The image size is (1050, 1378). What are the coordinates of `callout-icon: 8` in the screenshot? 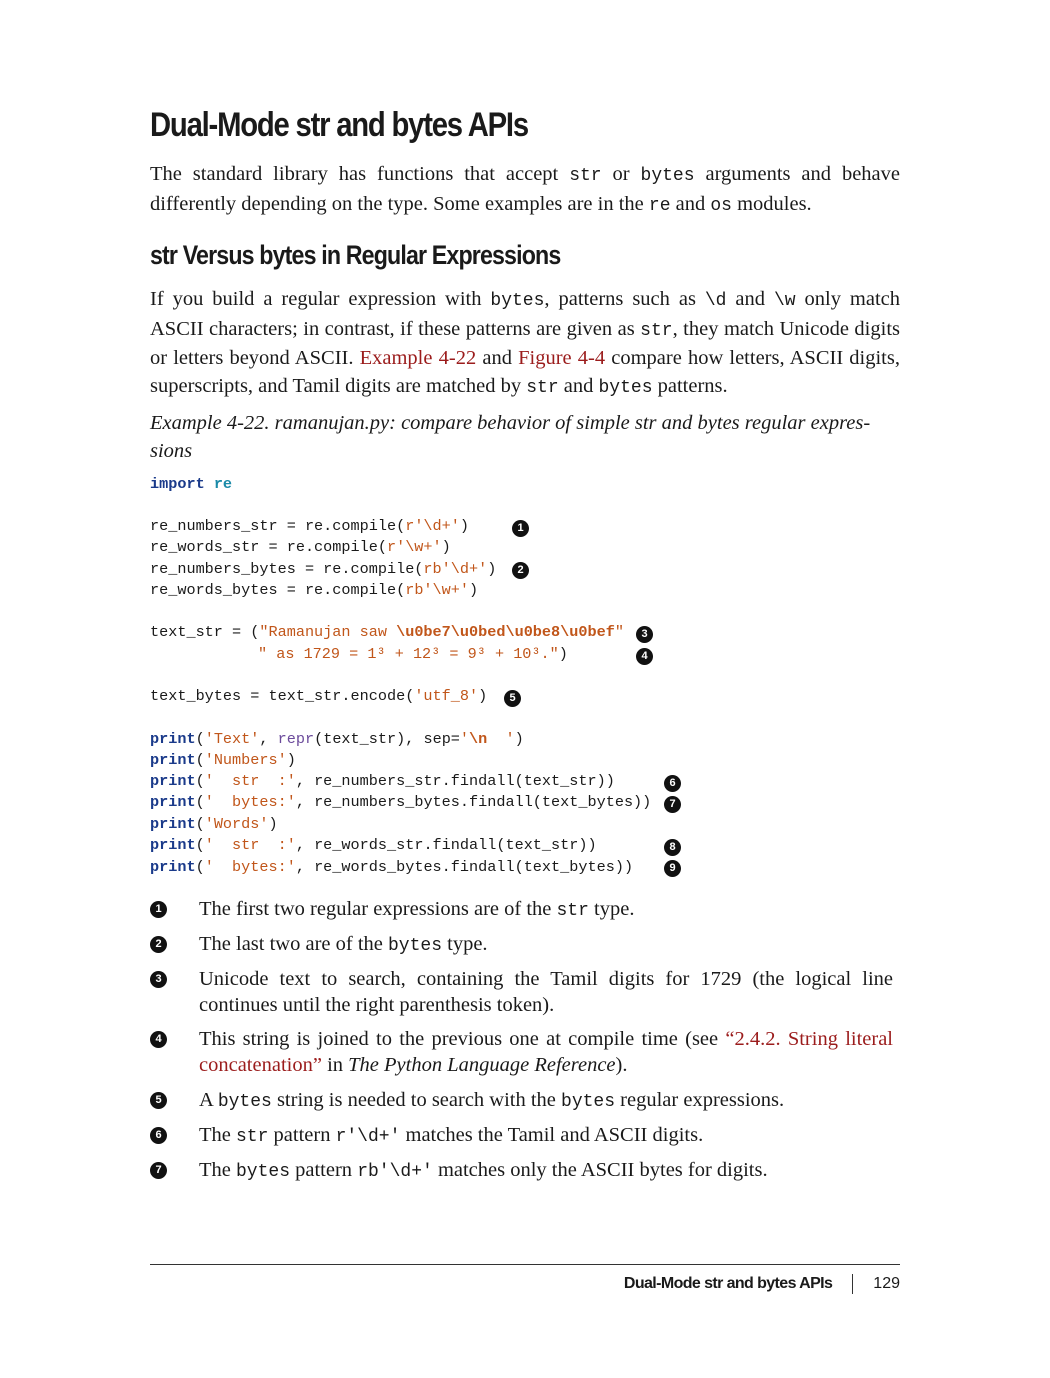 It's located at (672, 847).